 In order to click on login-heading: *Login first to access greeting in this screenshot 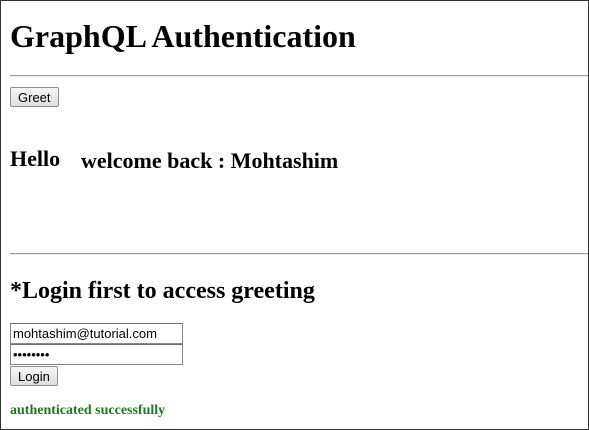, I will do `click(162, 291)`.